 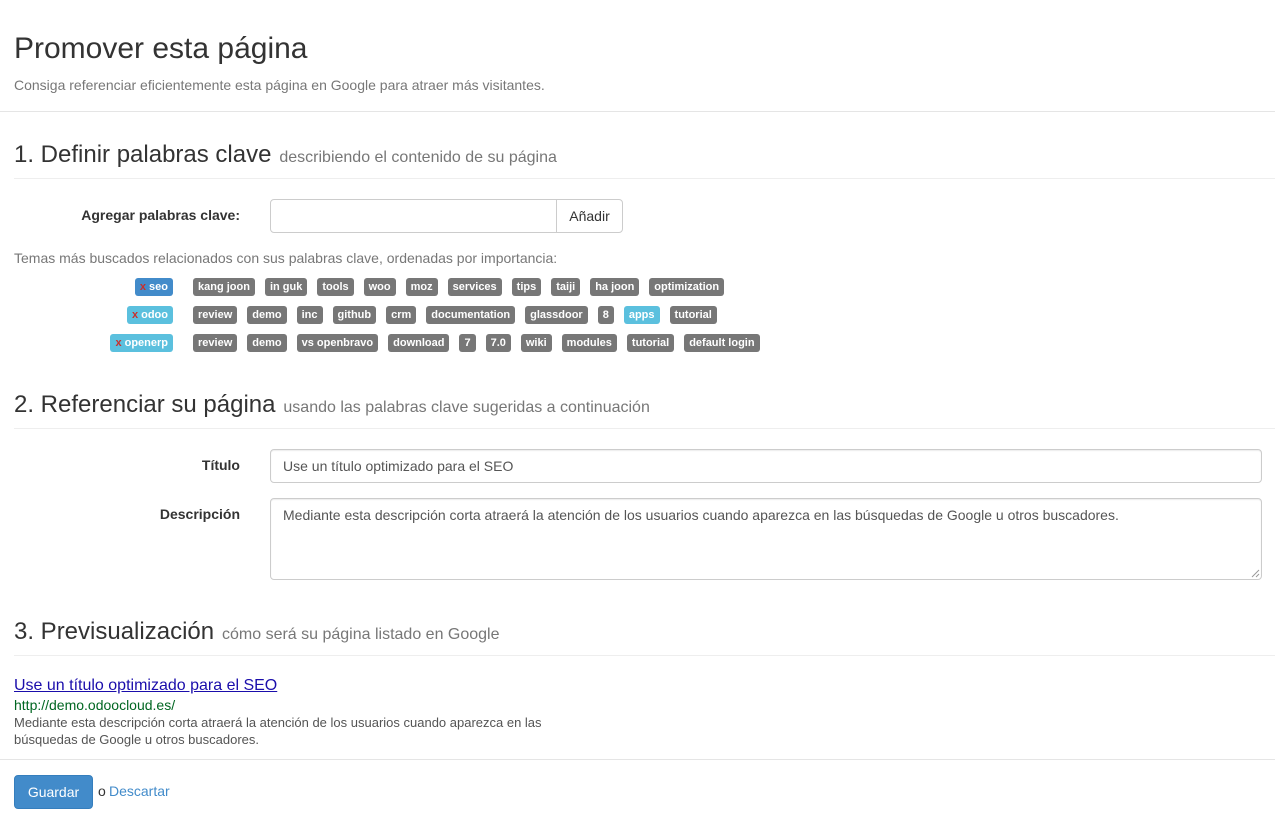 What do you see at coordinates (161, 48) in the screenshot?
I see `page-title: Promover esta página` at bounding box center [161, 48].